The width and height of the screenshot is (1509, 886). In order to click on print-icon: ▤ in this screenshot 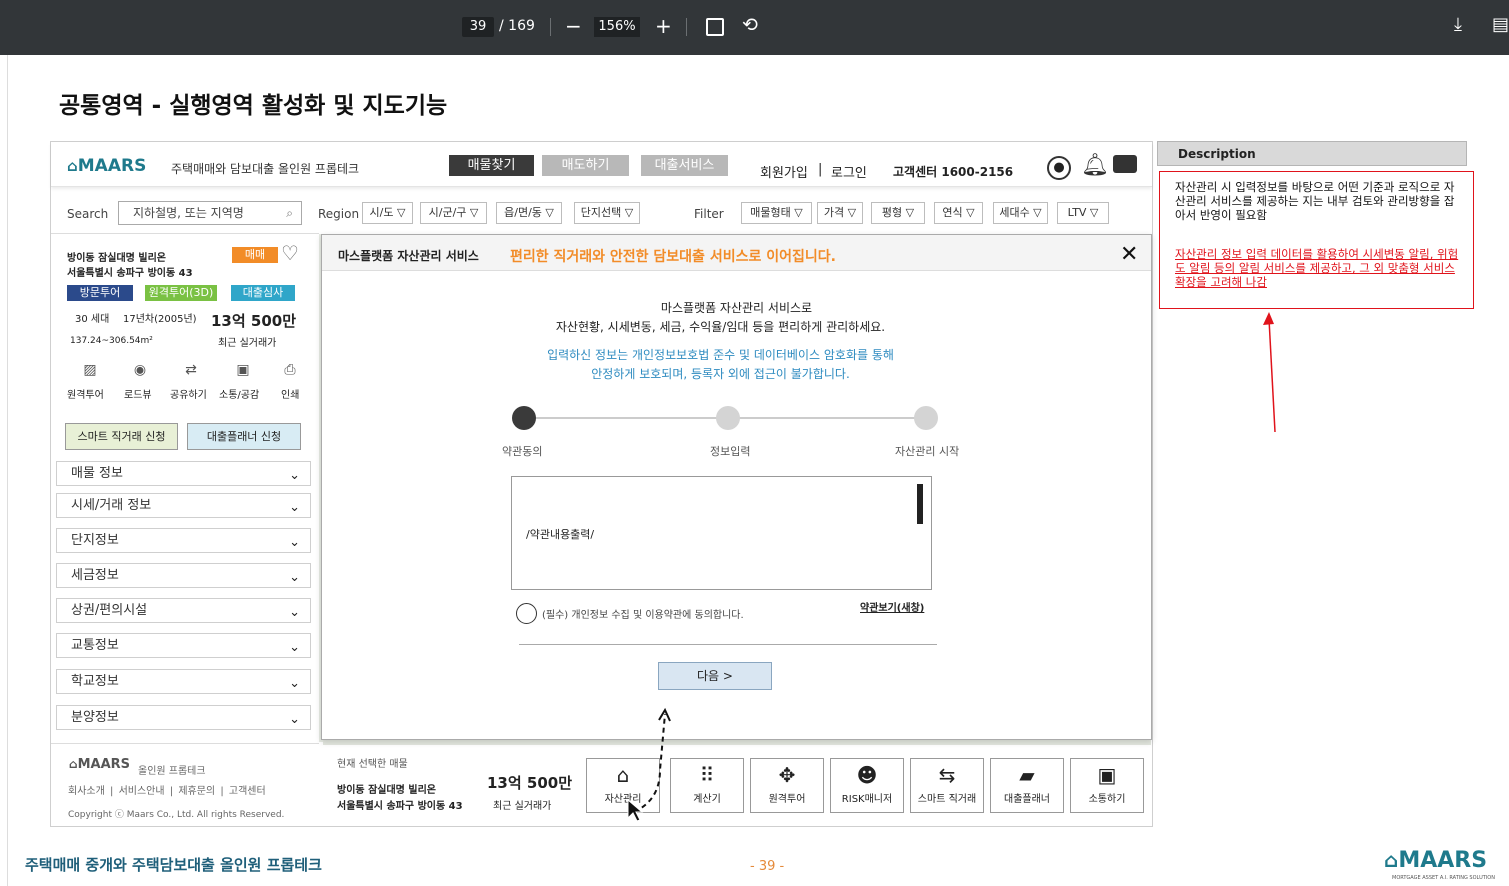, I will do `click(1500, 24)`.